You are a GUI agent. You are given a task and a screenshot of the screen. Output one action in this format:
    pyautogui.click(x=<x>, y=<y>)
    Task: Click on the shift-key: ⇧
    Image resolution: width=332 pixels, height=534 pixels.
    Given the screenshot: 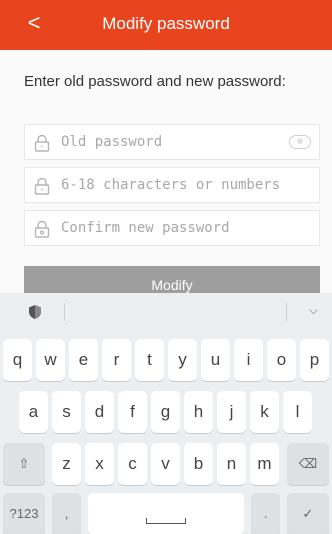 What is the action you would take?
    pyautogui.click(x=24, y=464)
    